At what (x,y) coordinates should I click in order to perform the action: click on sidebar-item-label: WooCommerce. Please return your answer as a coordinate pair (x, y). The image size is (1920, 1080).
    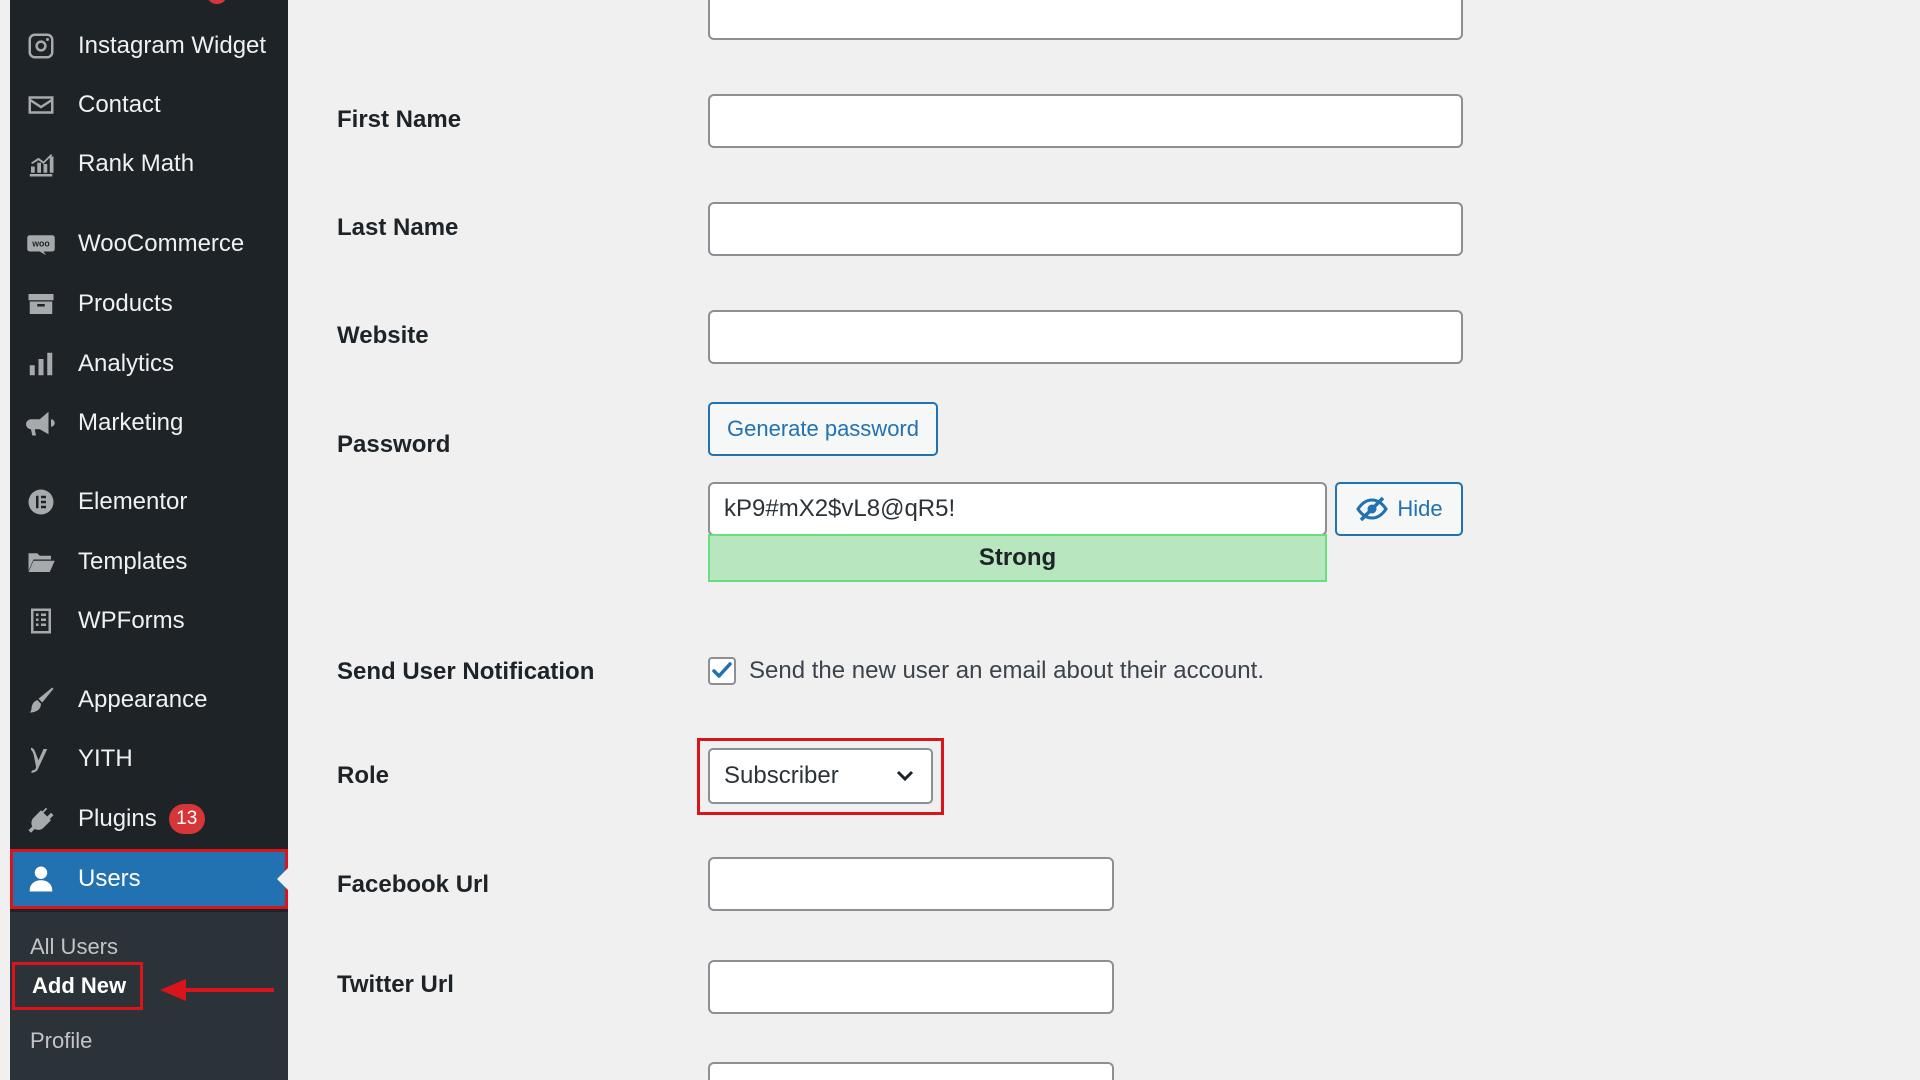
    Looking at the image, I should click on (161, 243).